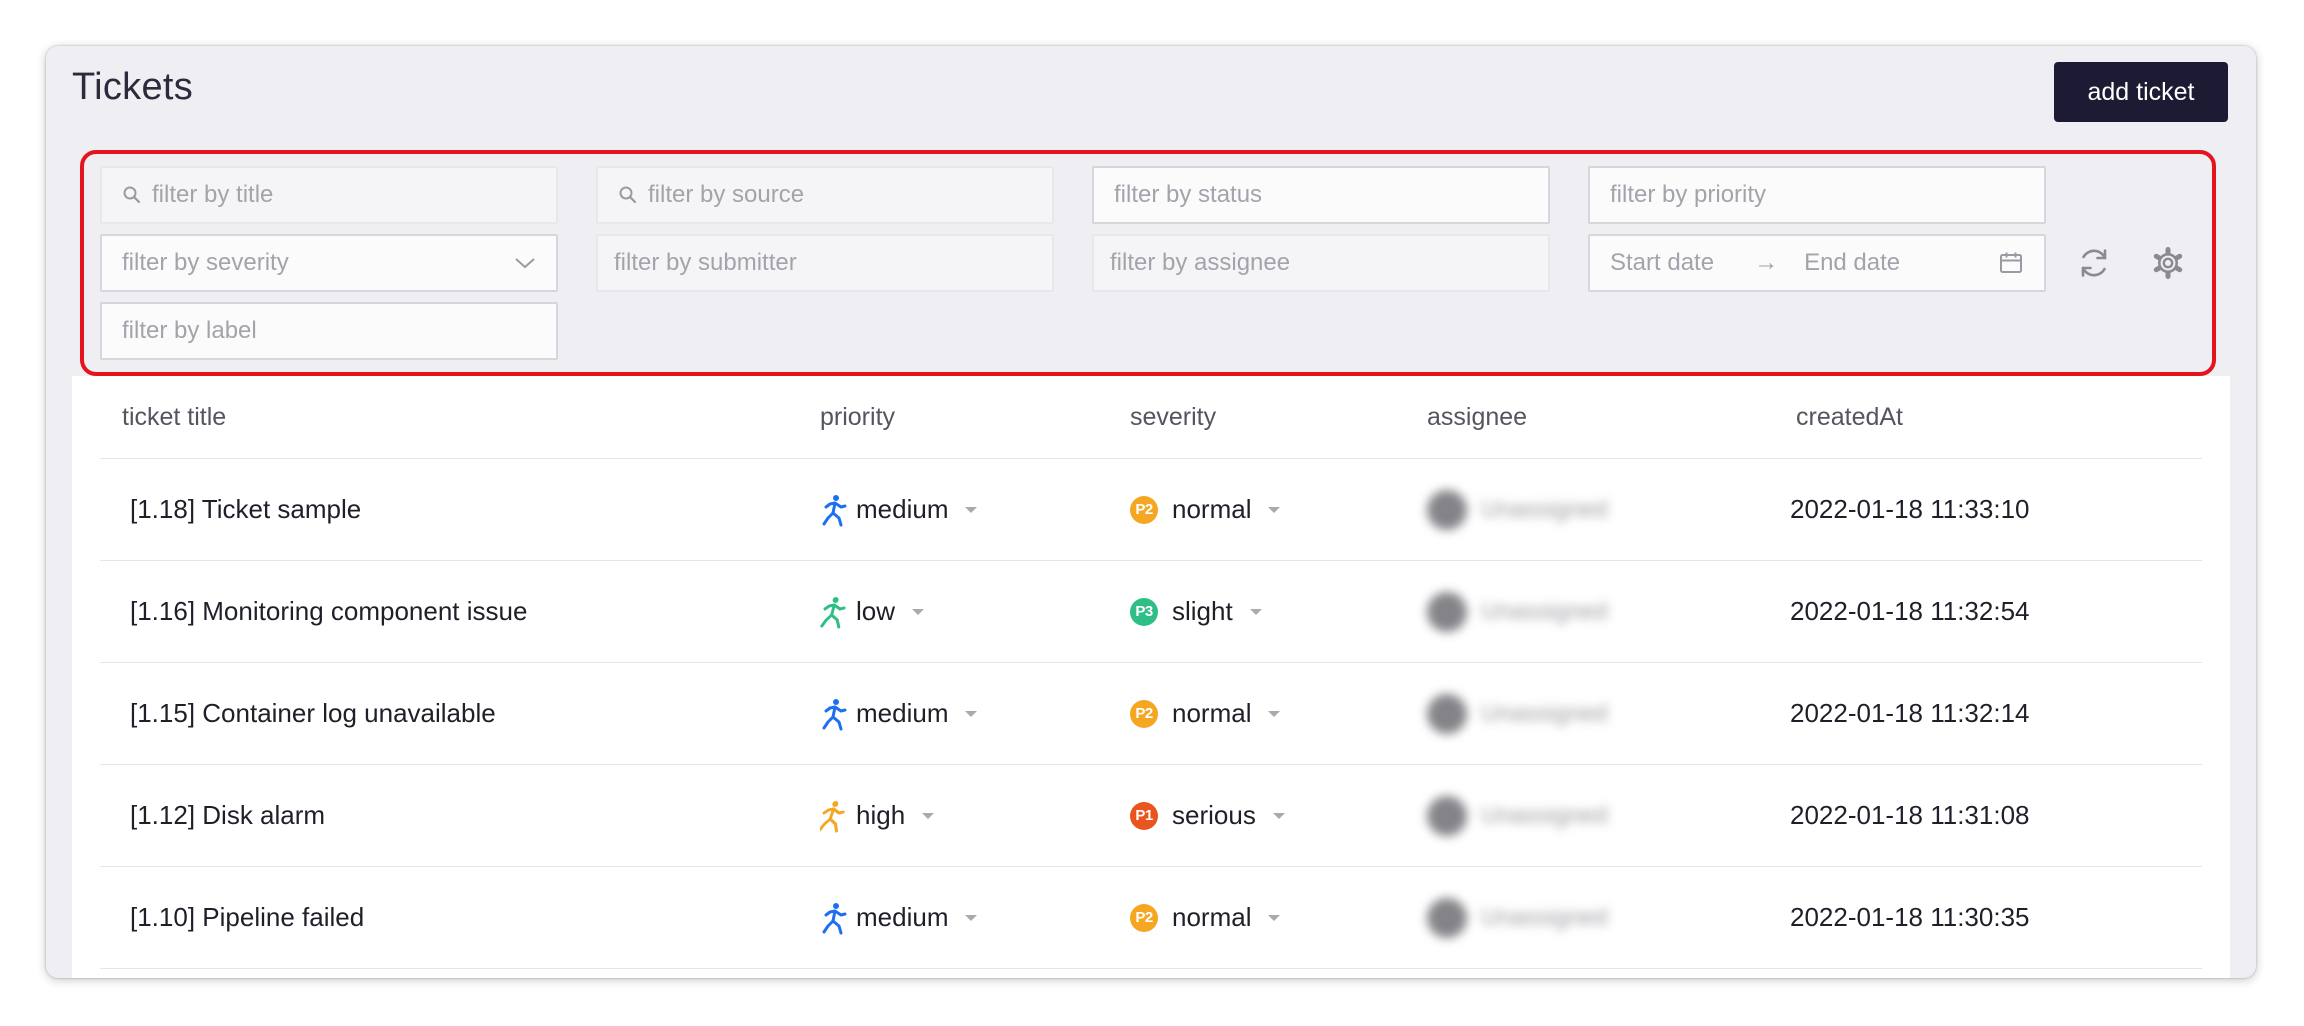 The height and width of the screenshot is (1026, 2304). I want to click on priority-dropdown: high, so click(877, 816).